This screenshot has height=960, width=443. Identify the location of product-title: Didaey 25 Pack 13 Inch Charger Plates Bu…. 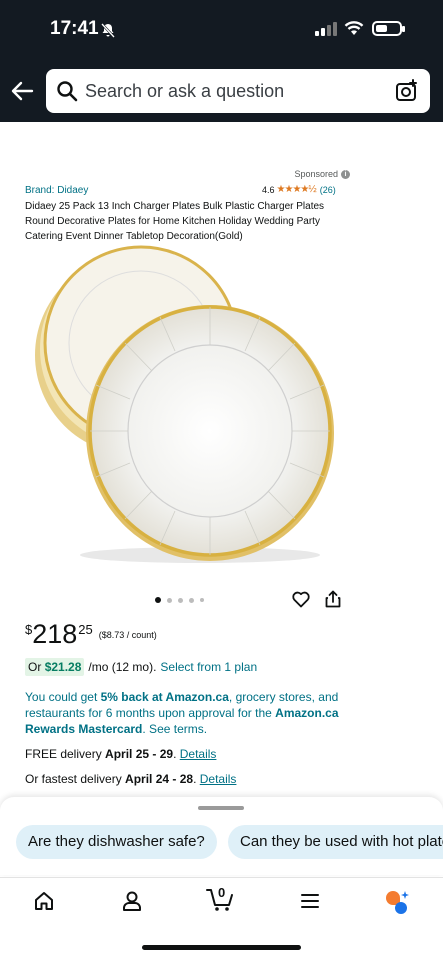
(175, 221).